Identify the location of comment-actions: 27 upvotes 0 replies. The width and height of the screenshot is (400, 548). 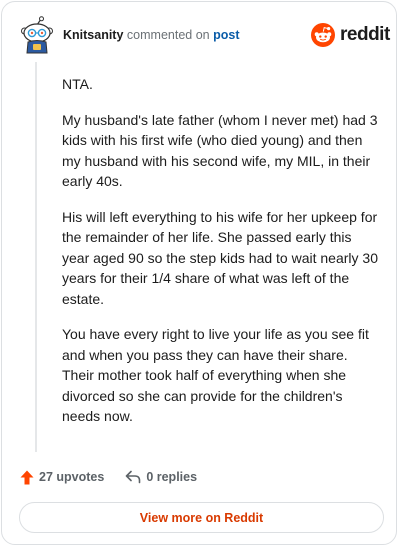
(108, 477).